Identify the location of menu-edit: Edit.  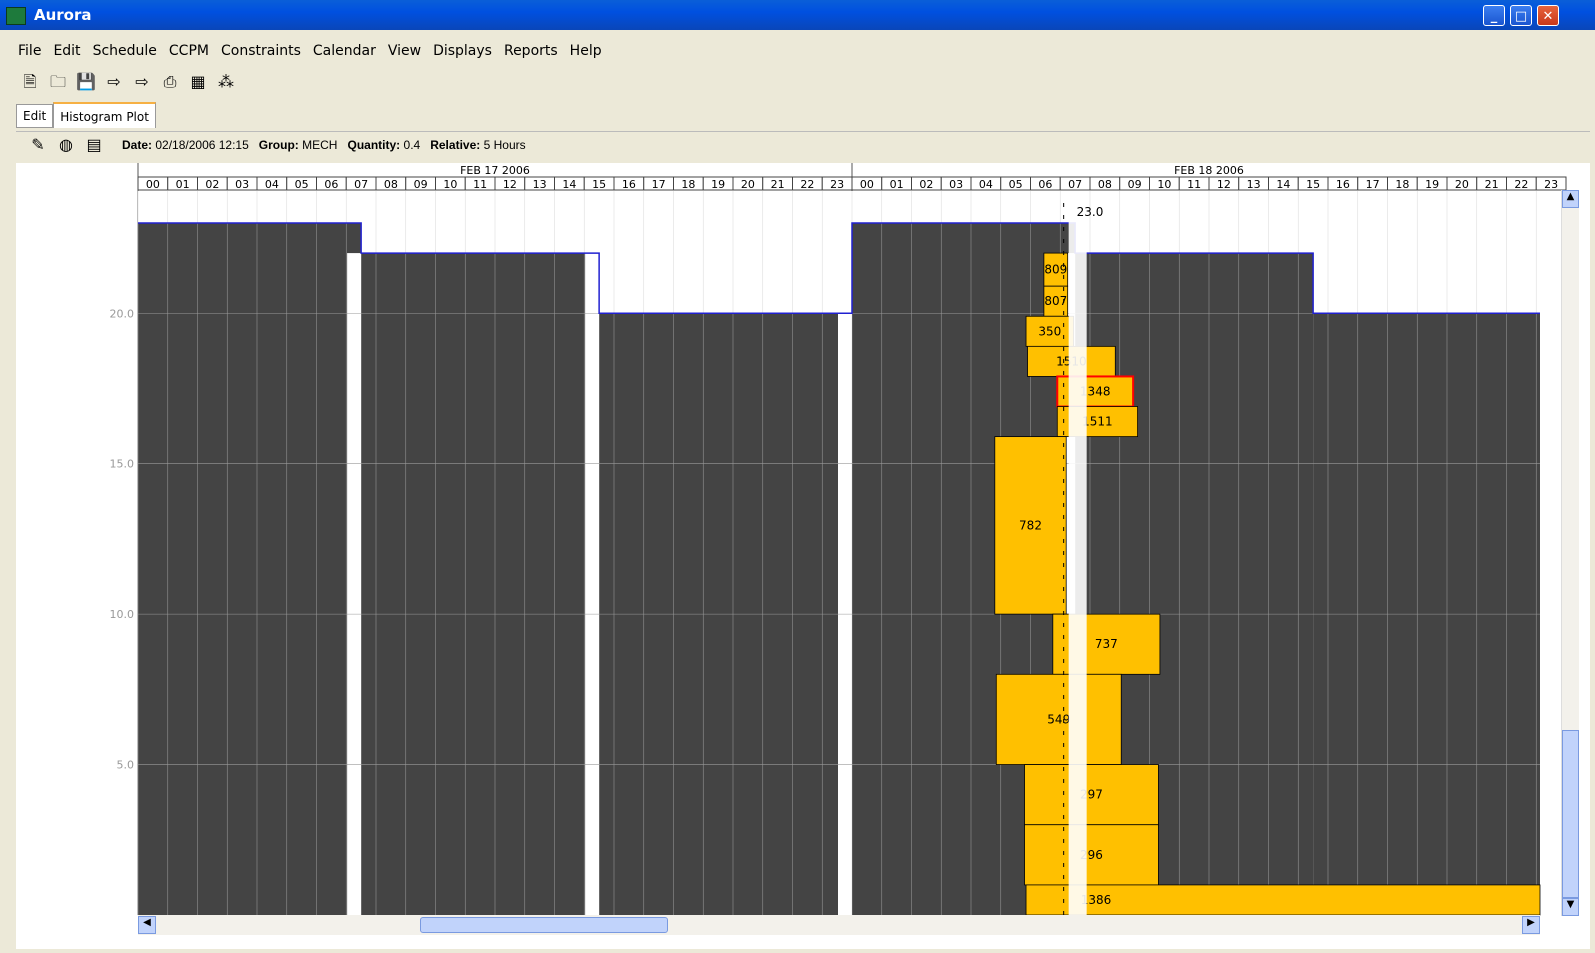
(66, 51).